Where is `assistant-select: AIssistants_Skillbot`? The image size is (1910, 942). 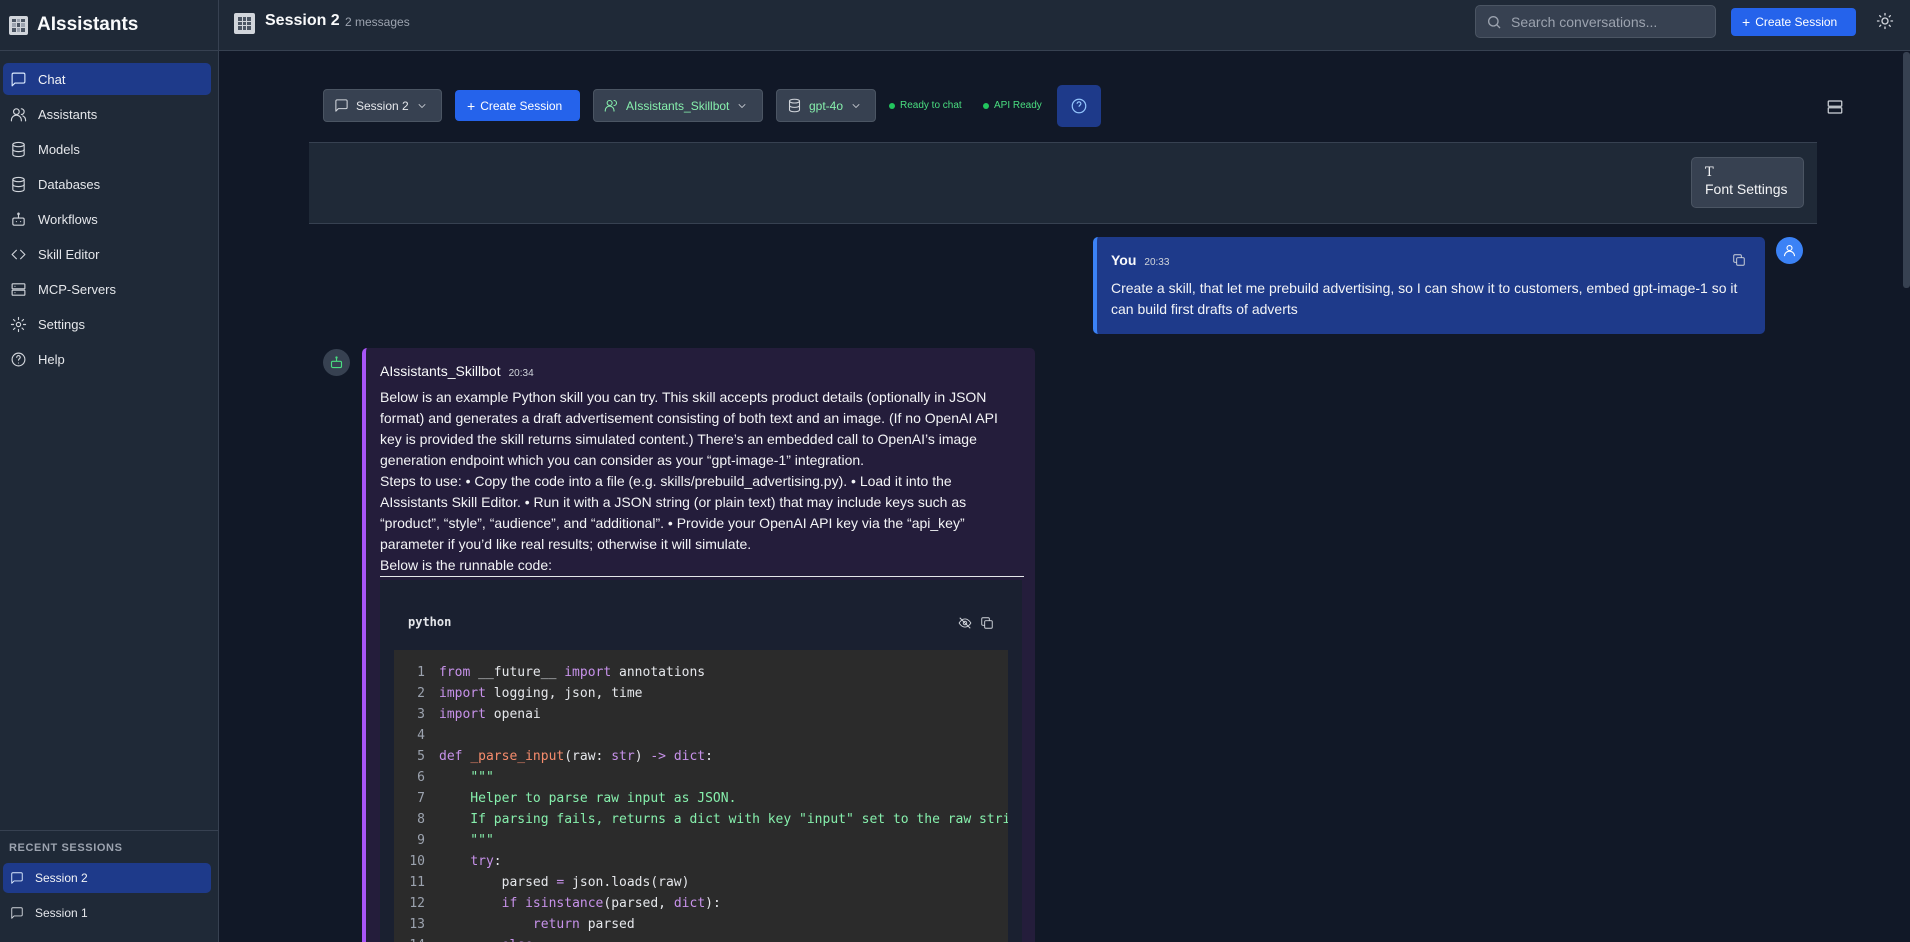
assistant-select: AIssistants_Skillbot is located at coordinates (678, 105).